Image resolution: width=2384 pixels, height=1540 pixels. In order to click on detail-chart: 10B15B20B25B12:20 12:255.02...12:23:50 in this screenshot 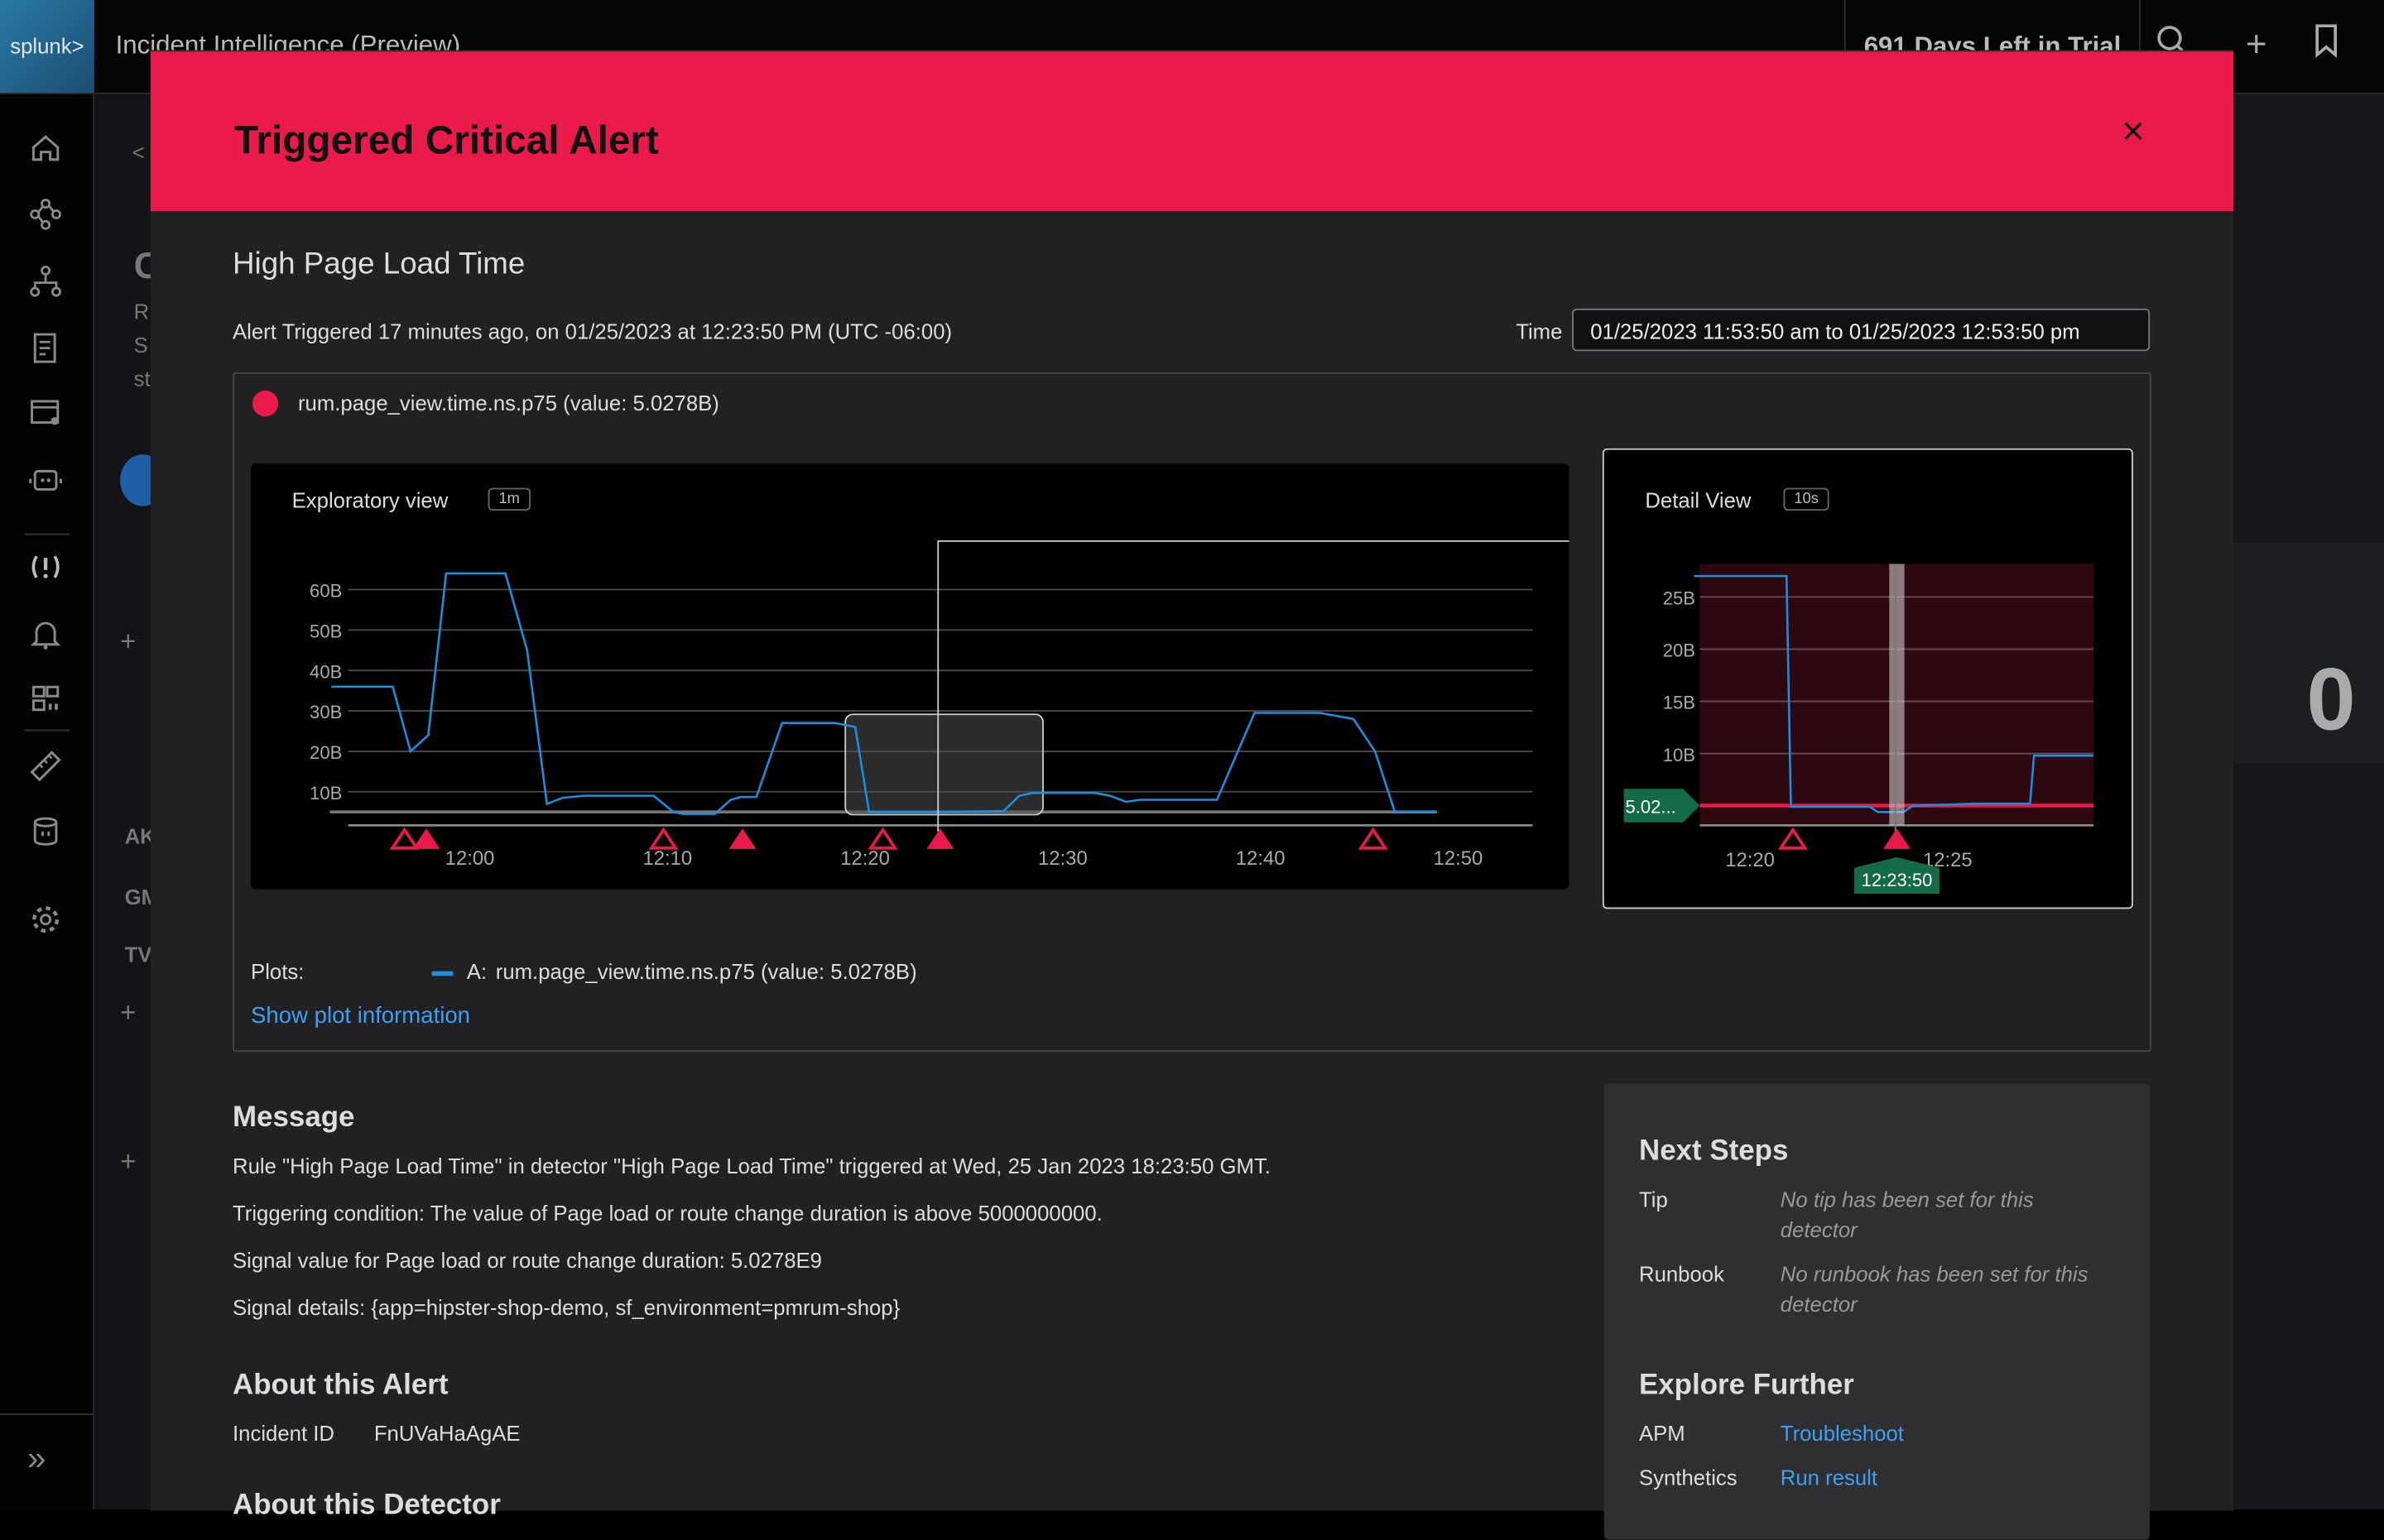, I will do `click(1868, 679)`.